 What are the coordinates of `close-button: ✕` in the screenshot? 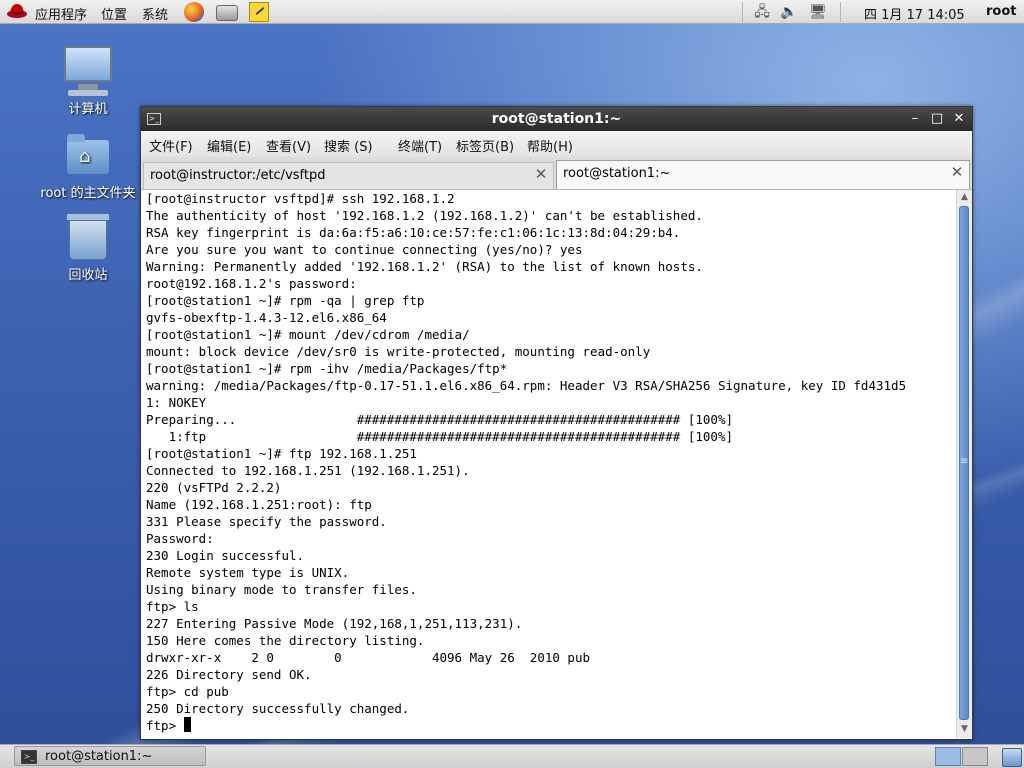 It's located at (959, 119).